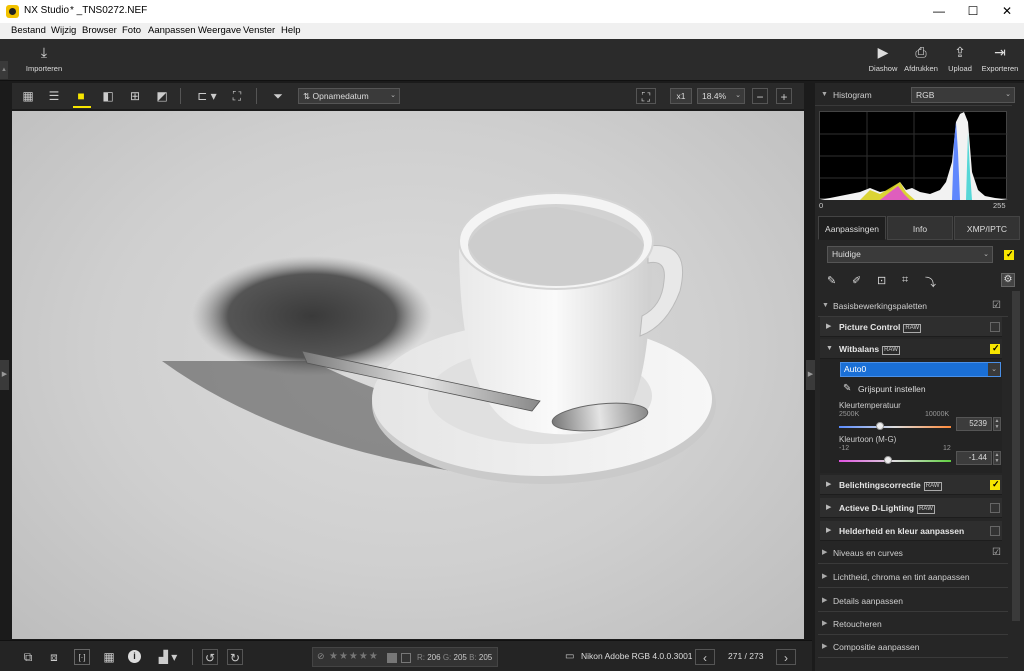  I want to click on export-button: ⇥ Exporteren, so click(1000, 58).